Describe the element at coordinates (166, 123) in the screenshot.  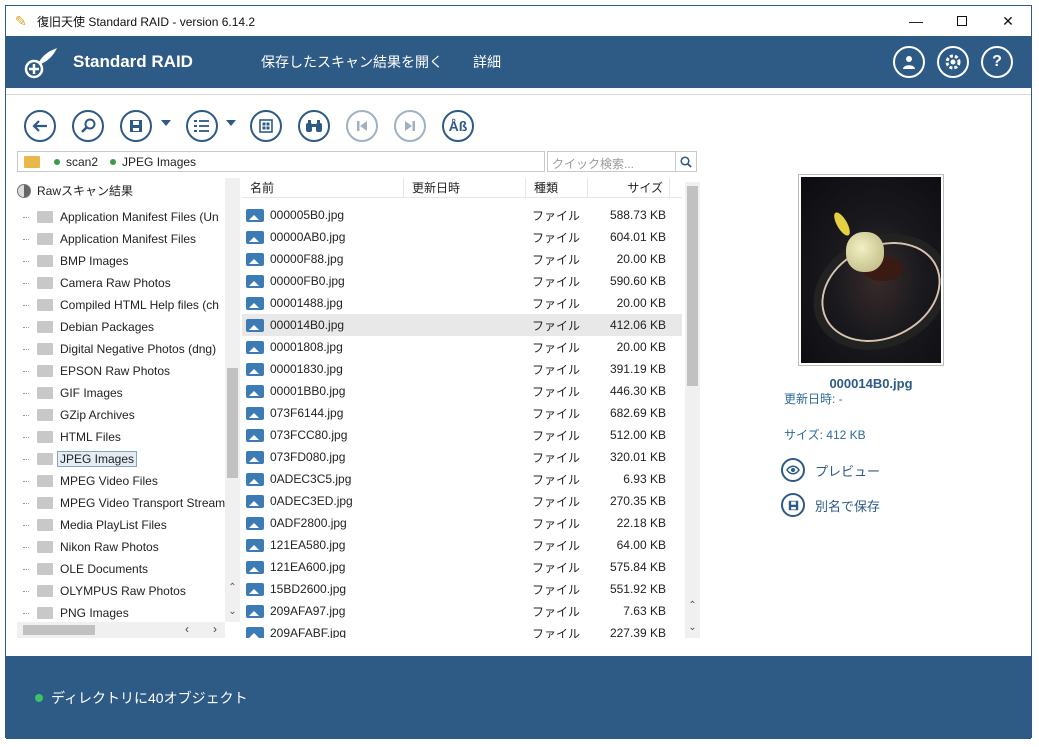
I see `save-dropdown-arrow` at that location.